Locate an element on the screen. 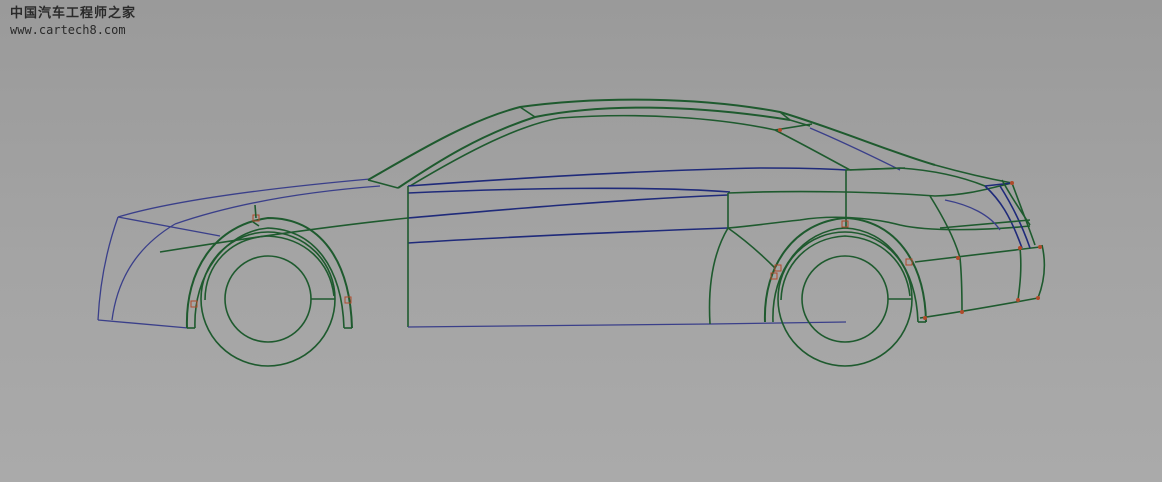 Image resolution: width=1162 pixels, height=482 pixels. front-wheel is located at coordinates (269, 291).